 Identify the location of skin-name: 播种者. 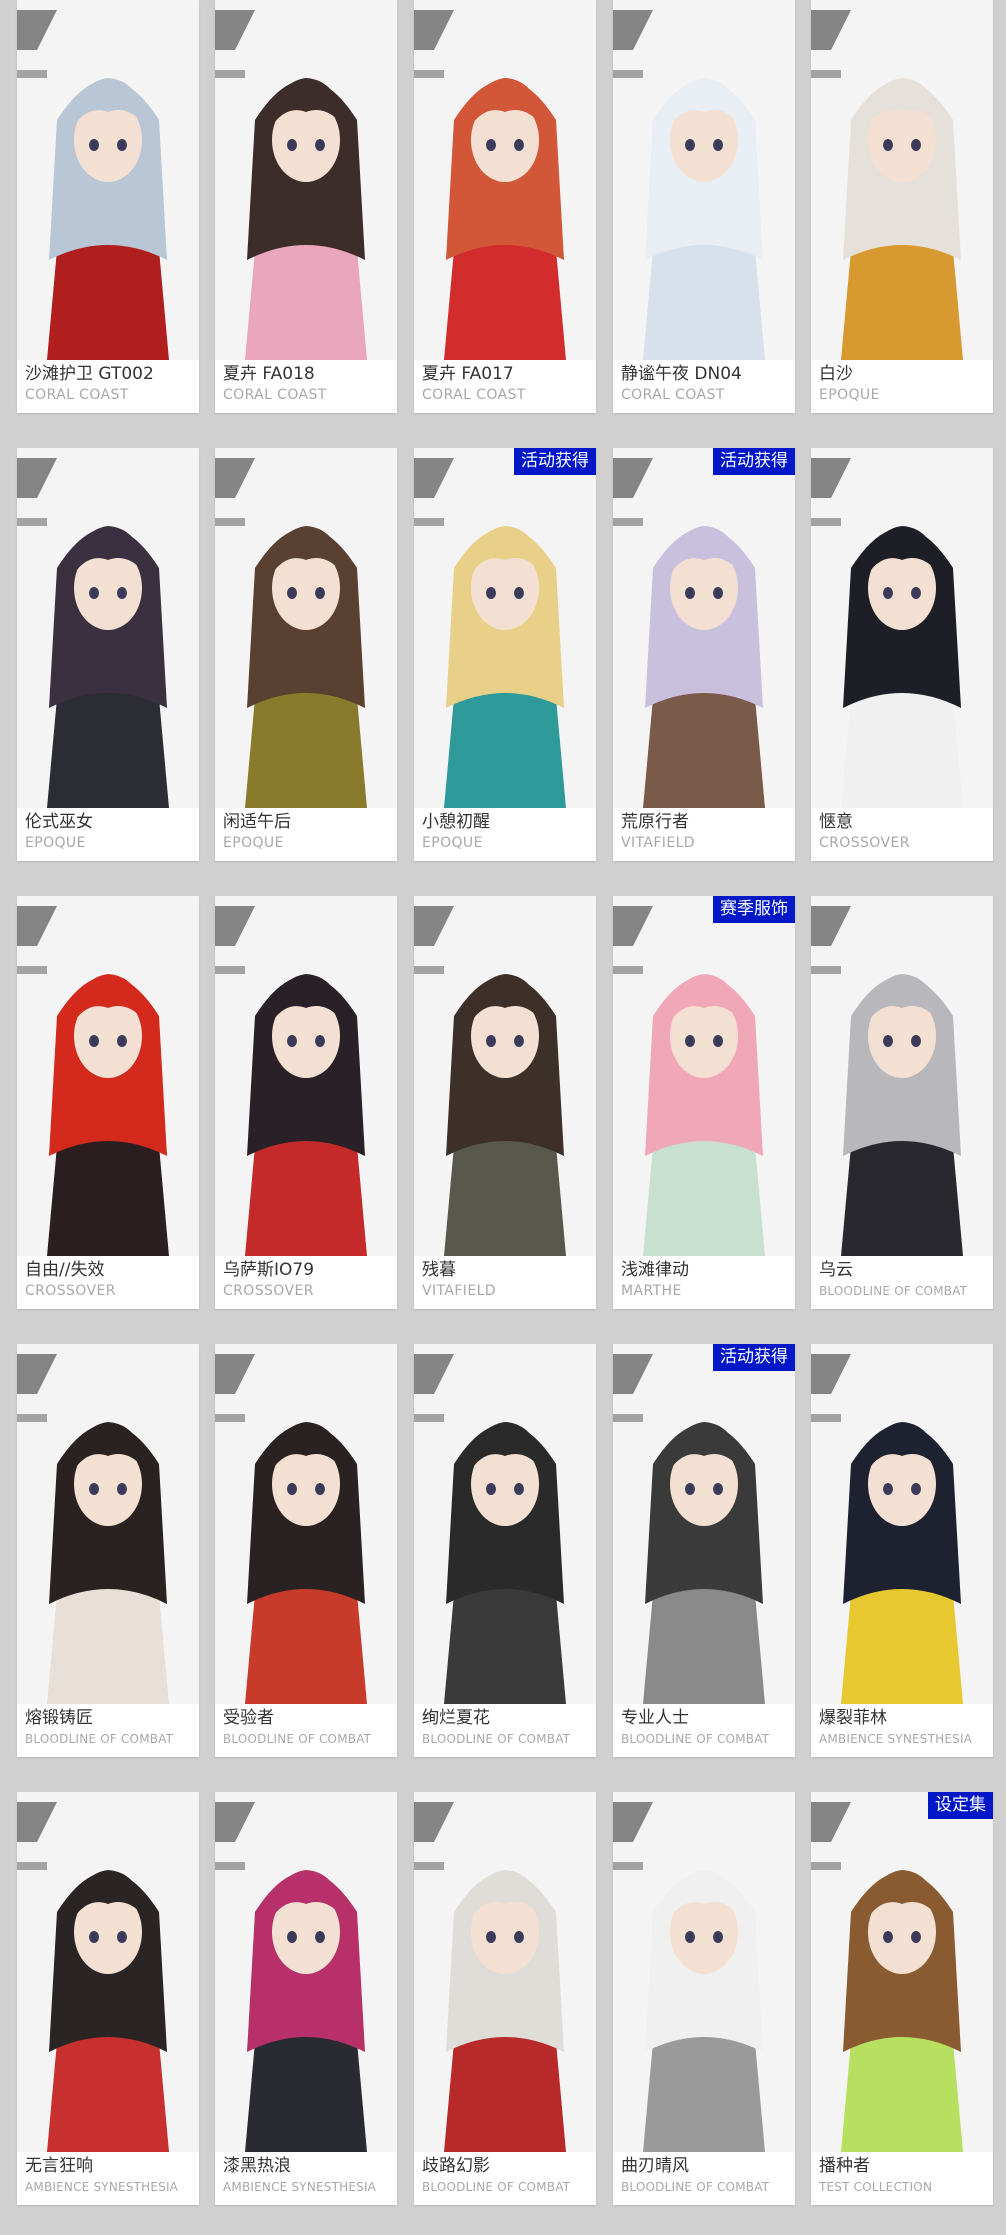
(844, 2166).